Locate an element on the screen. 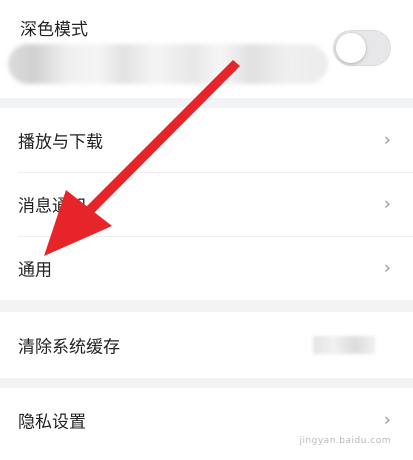 The width and height of the screenshot is (413, 460). settings-item-clear-cache: 清除系统缓存 is located at coordinates (206, 345).